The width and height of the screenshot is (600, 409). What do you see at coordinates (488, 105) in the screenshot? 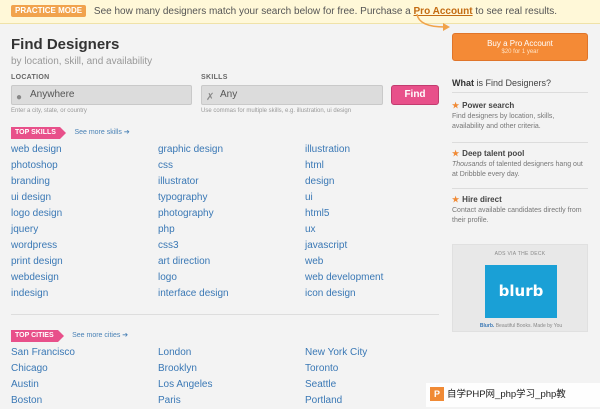
I see `feature-title-text: Power search` at bounding box center [488, 105].